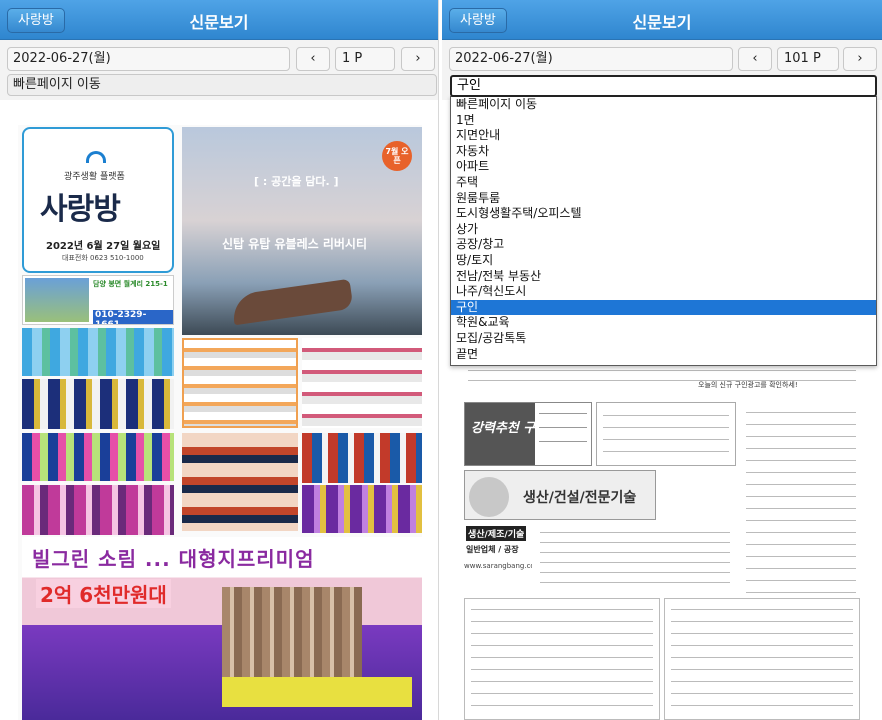 The width and height of the screenshot is (882, 720). I want to click on dropdown-option: 자동차, so click(663, 152).